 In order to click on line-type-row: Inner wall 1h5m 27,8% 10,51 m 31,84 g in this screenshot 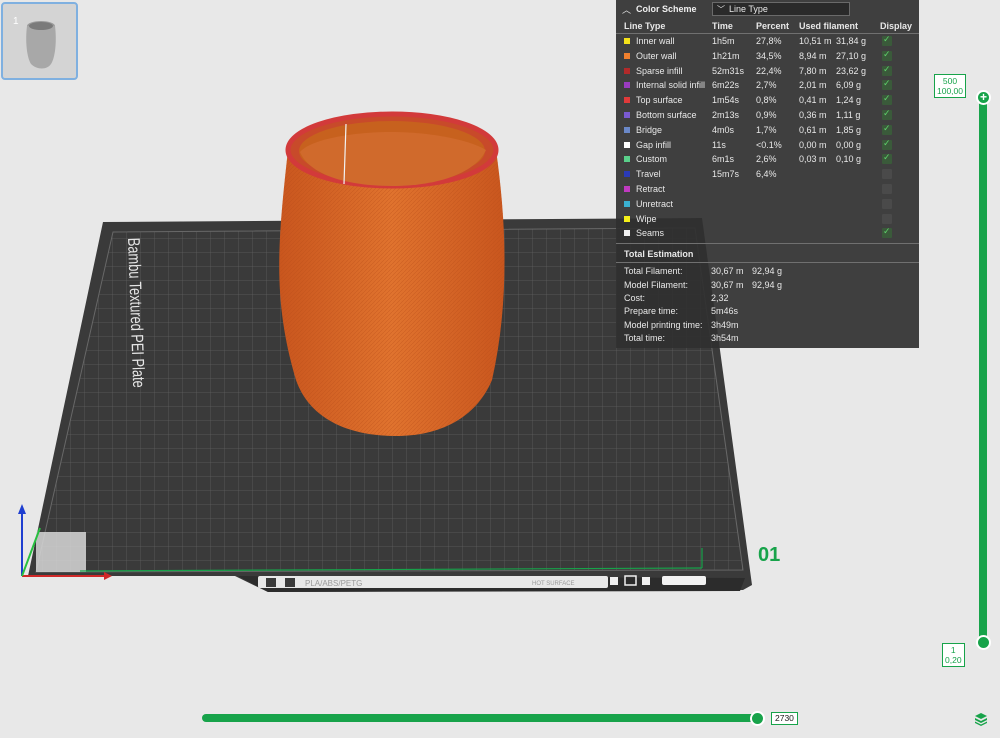, I will do `click(767, 41)`.